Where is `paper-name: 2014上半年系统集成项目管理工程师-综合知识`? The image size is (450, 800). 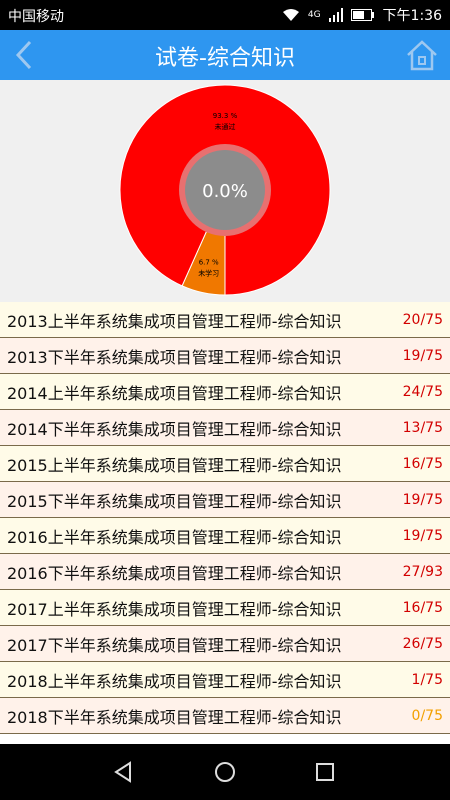
paper-name: 2014上半年系统集成项目管理工程师-综合知识 is located at coordinates (174, 393).